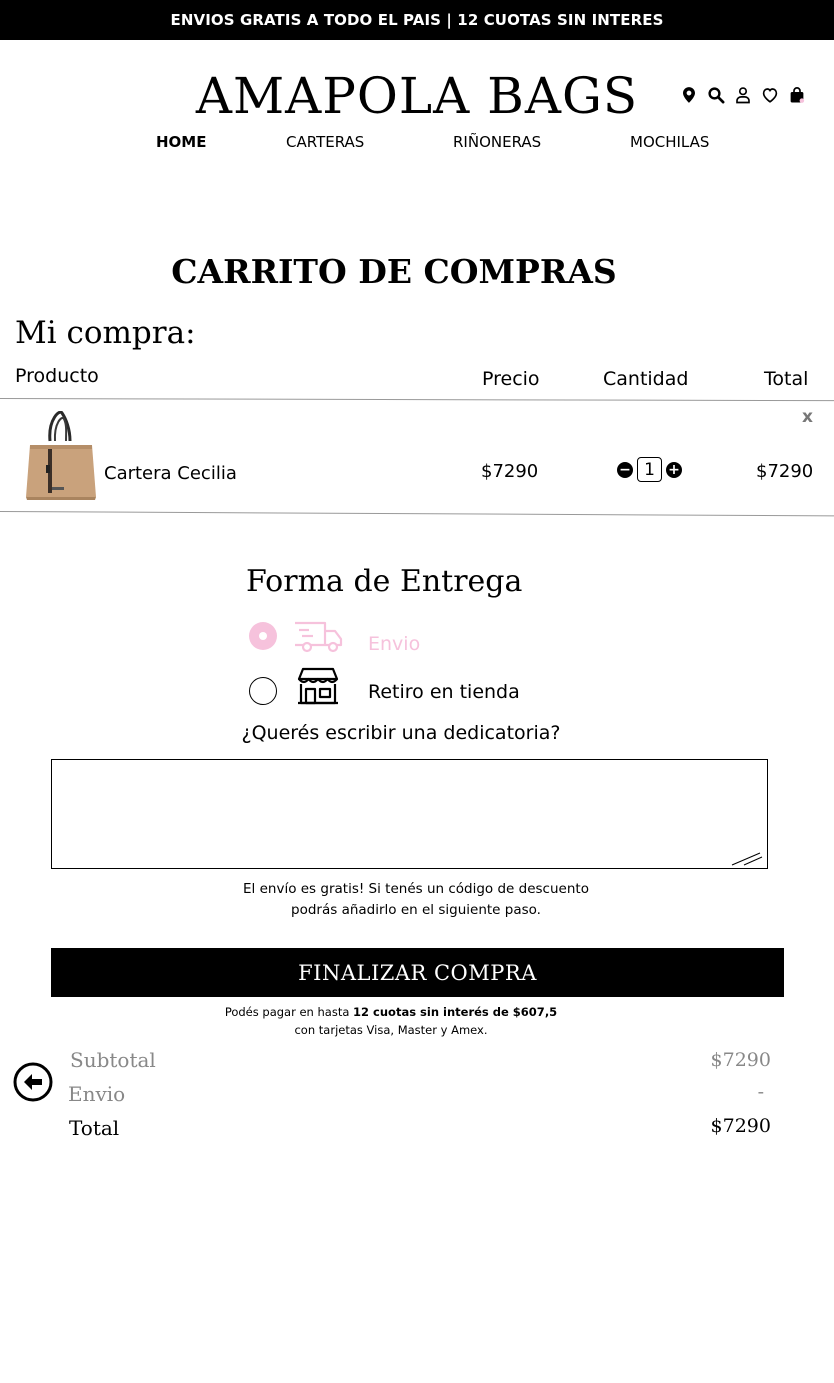 Image resolution: width=834 pixels, height=1383 pixels. Describe the element at coordinates (740, 1126) in the screenshot. I see `total-value: $7290` at that location.